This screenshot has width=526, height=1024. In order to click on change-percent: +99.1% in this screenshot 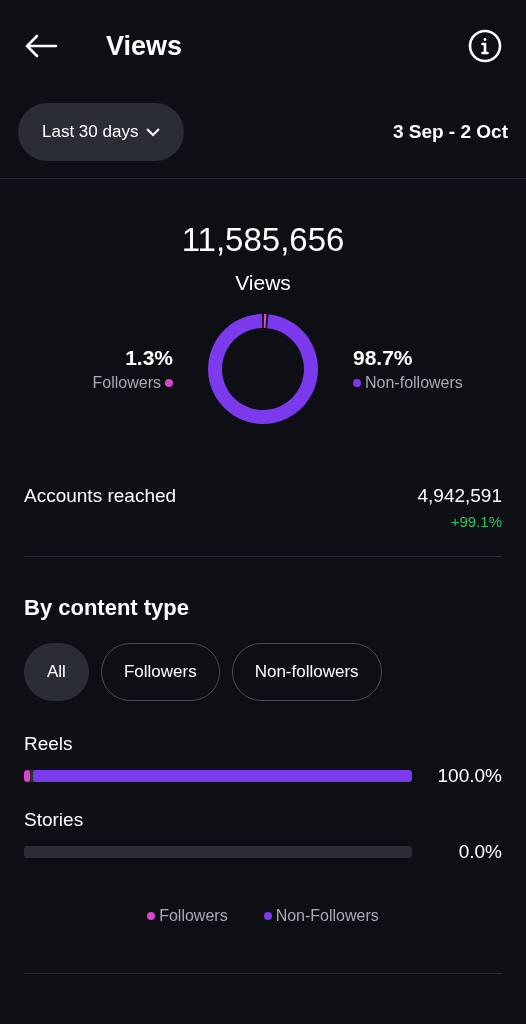, I will do `click(476, 521)`.